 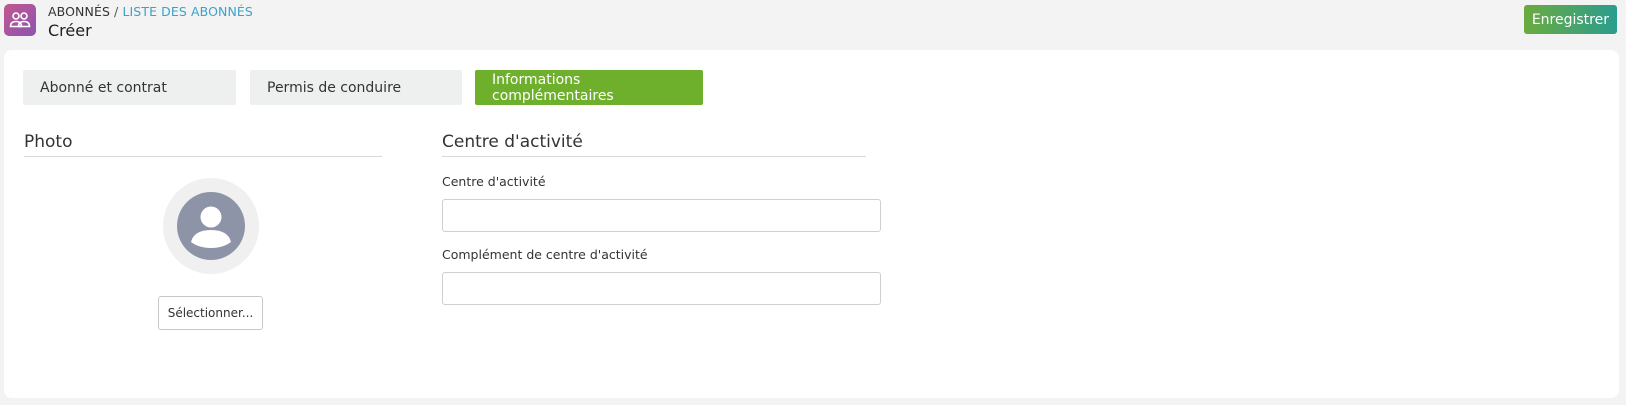 I want to click on tab-driving-license: Permis de conduire, so click(x=356, y=87).